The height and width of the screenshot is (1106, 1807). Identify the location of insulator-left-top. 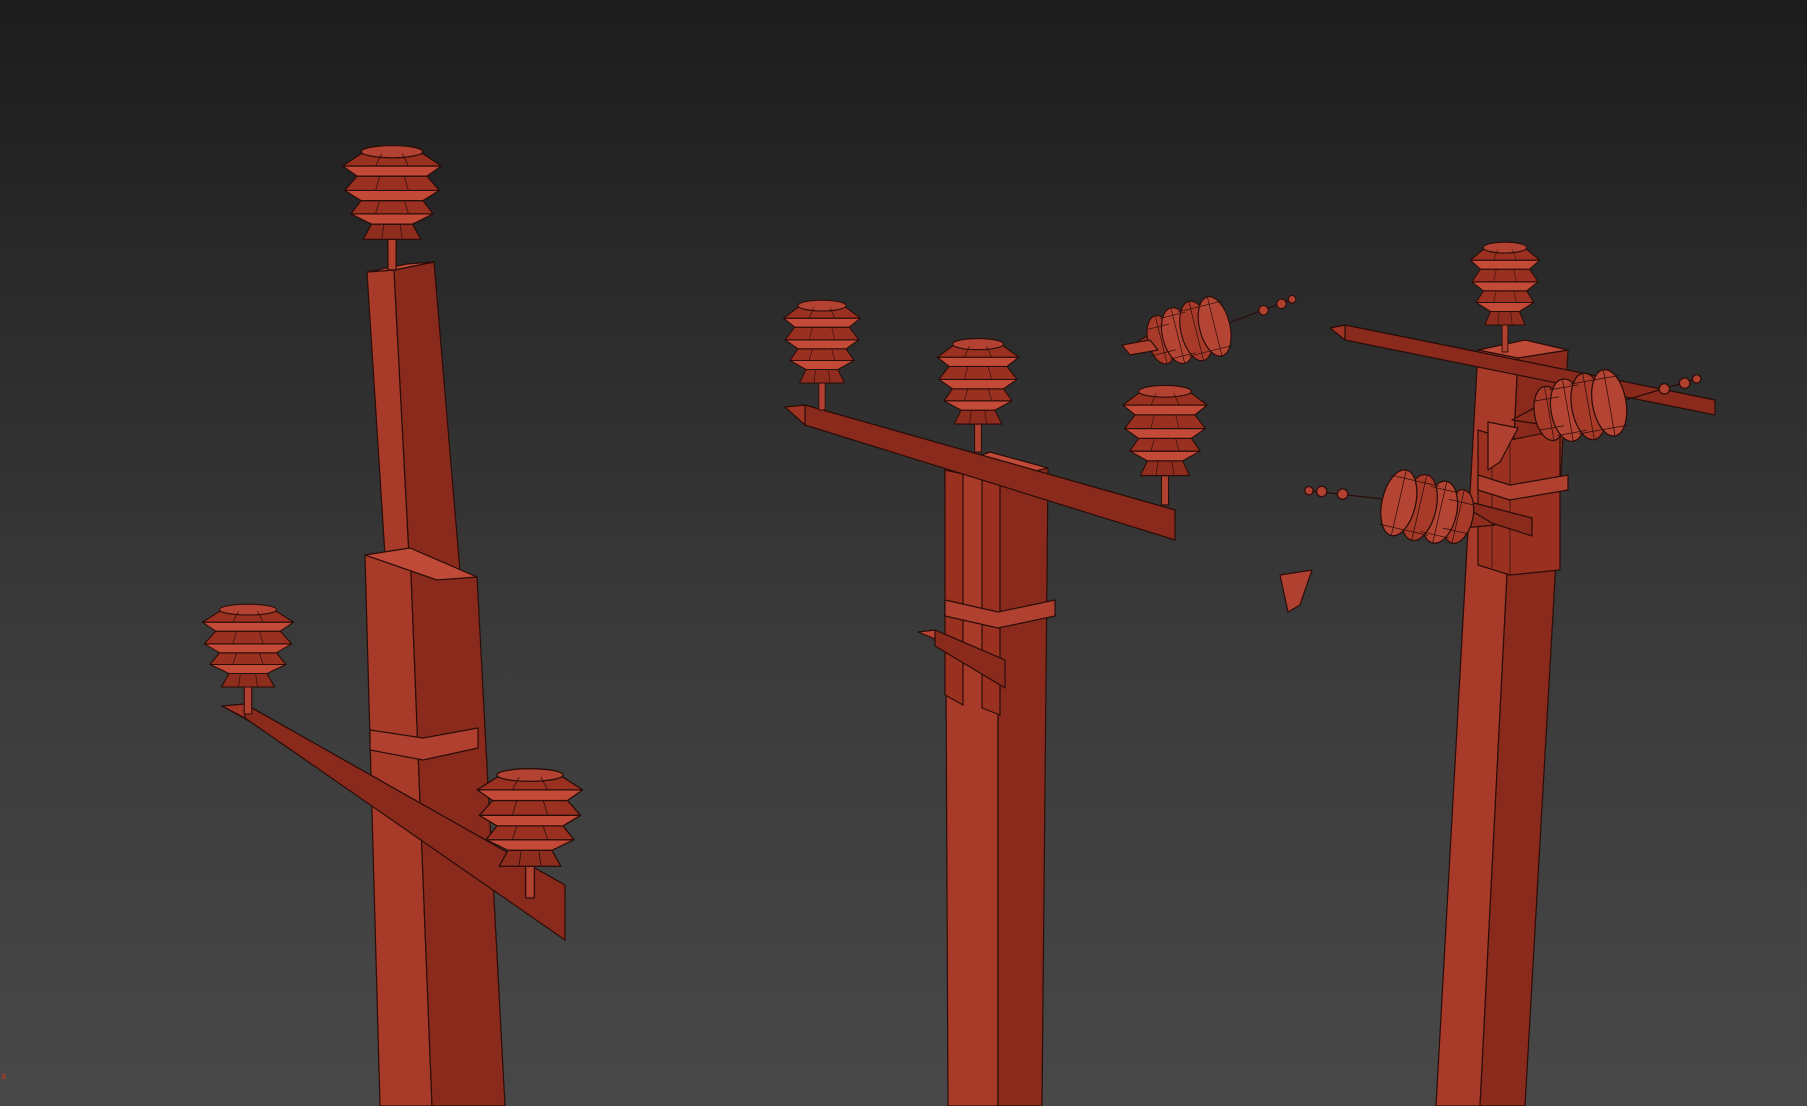
(392, 207).